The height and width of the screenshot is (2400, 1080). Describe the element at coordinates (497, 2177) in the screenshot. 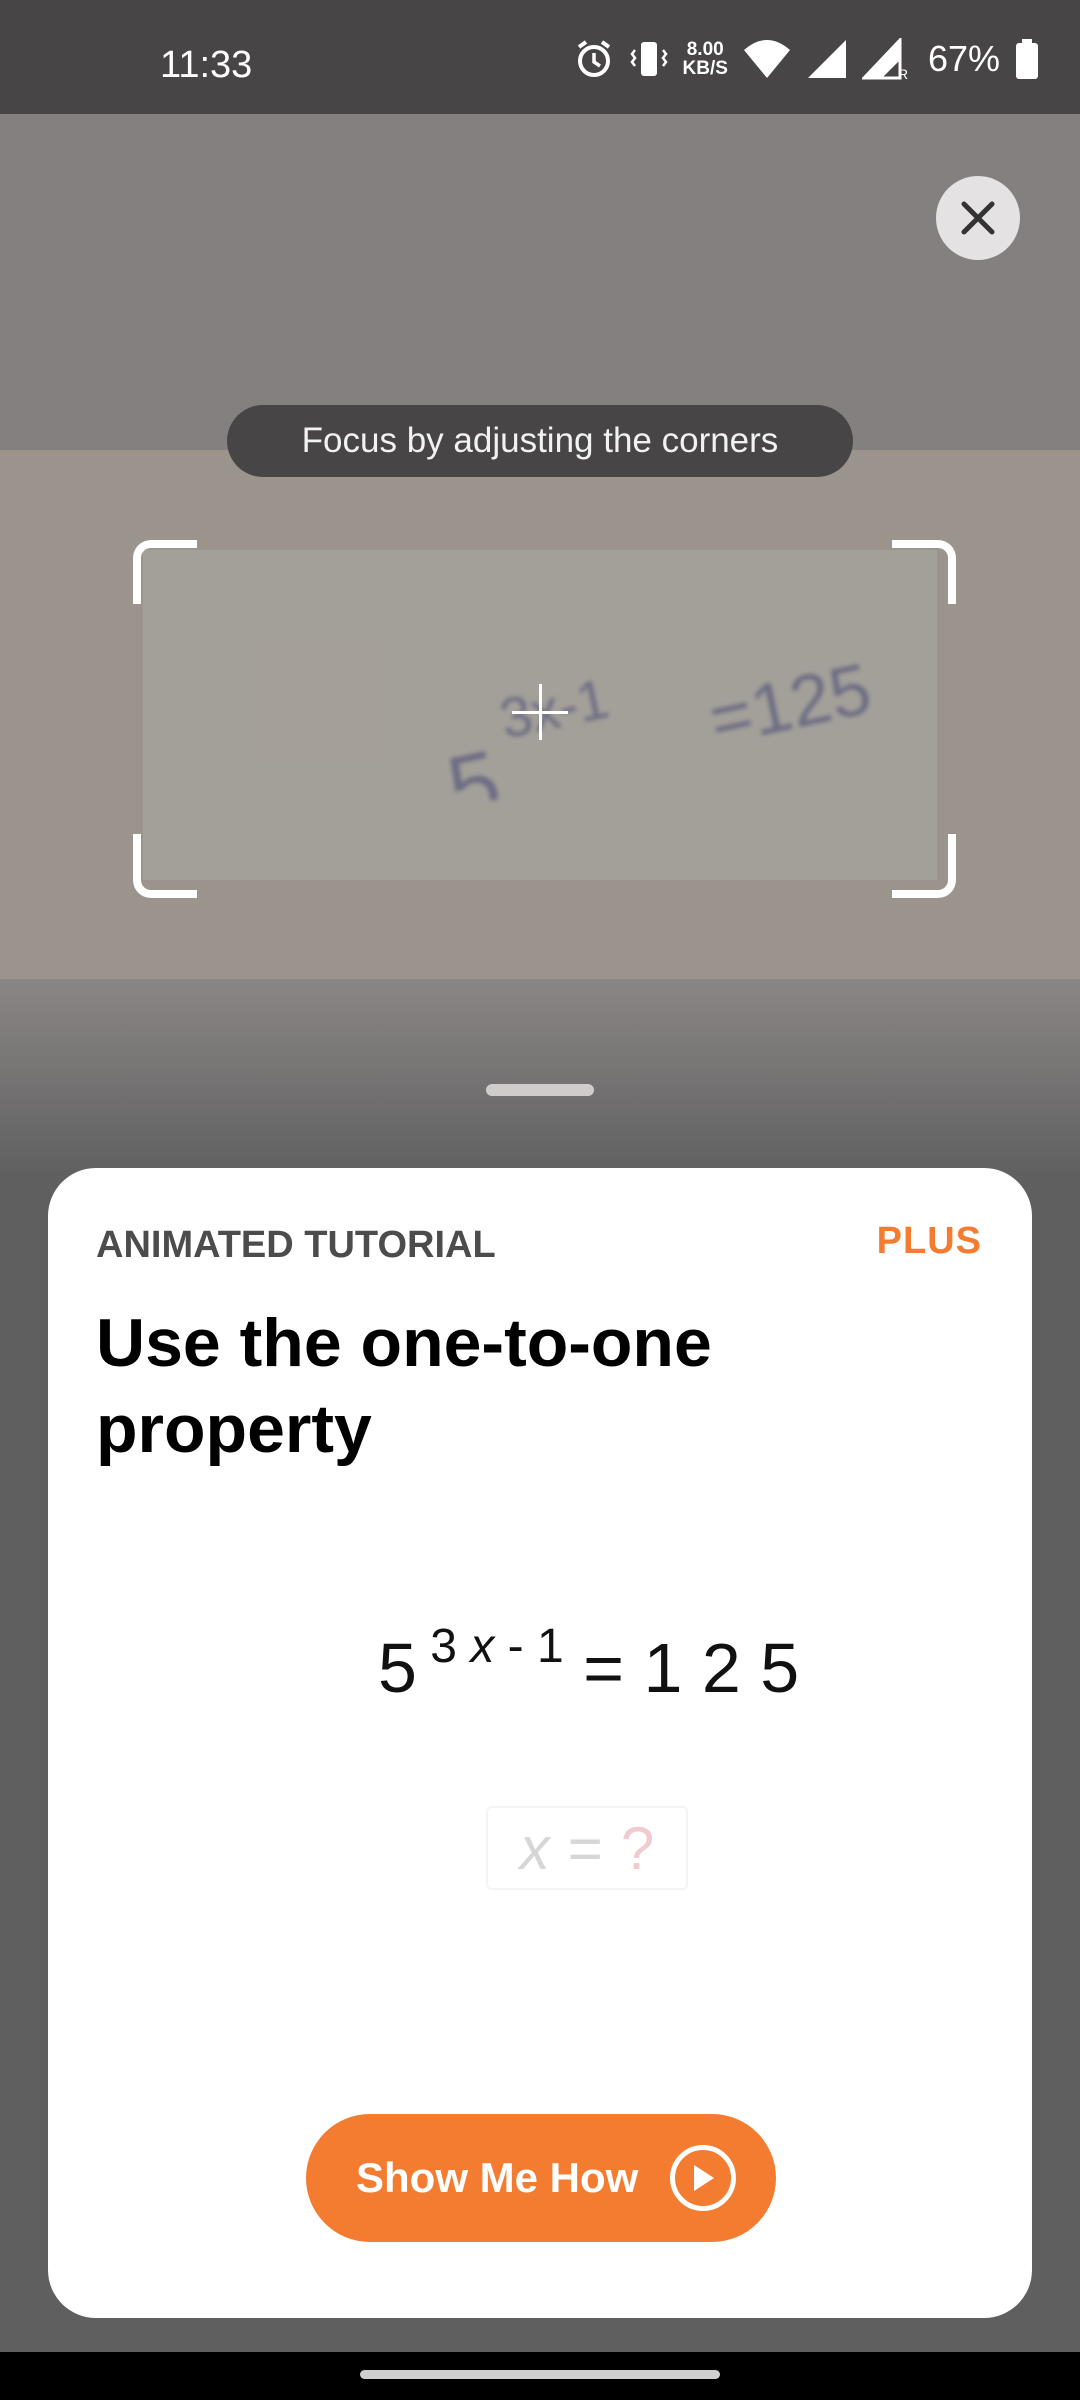

I see `show-me-how-label: Show Me How` at that location.